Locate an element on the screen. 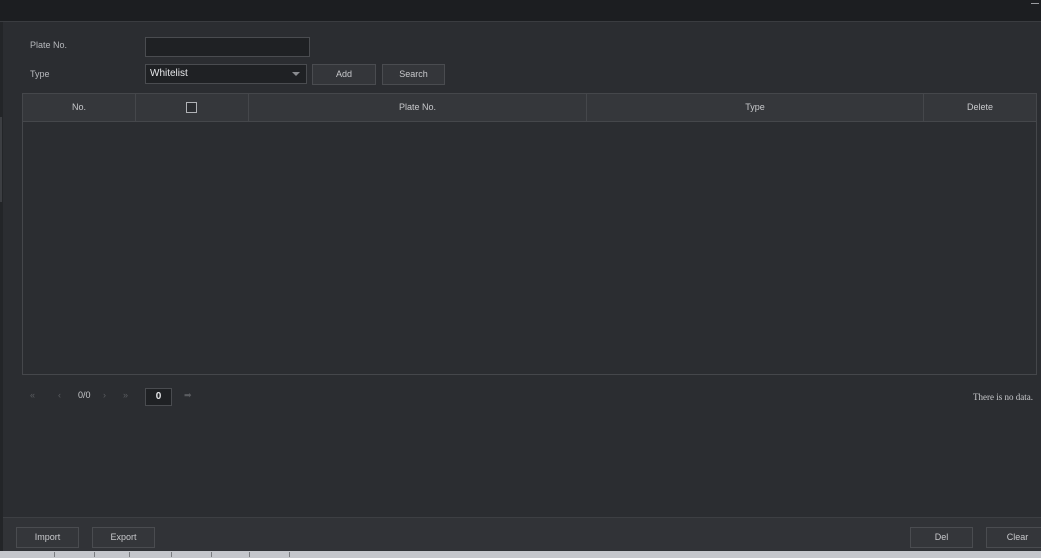 The width and height of the screenshot is (1041, 558). column-header-delete: Delete is located at coordinates (979, 107).